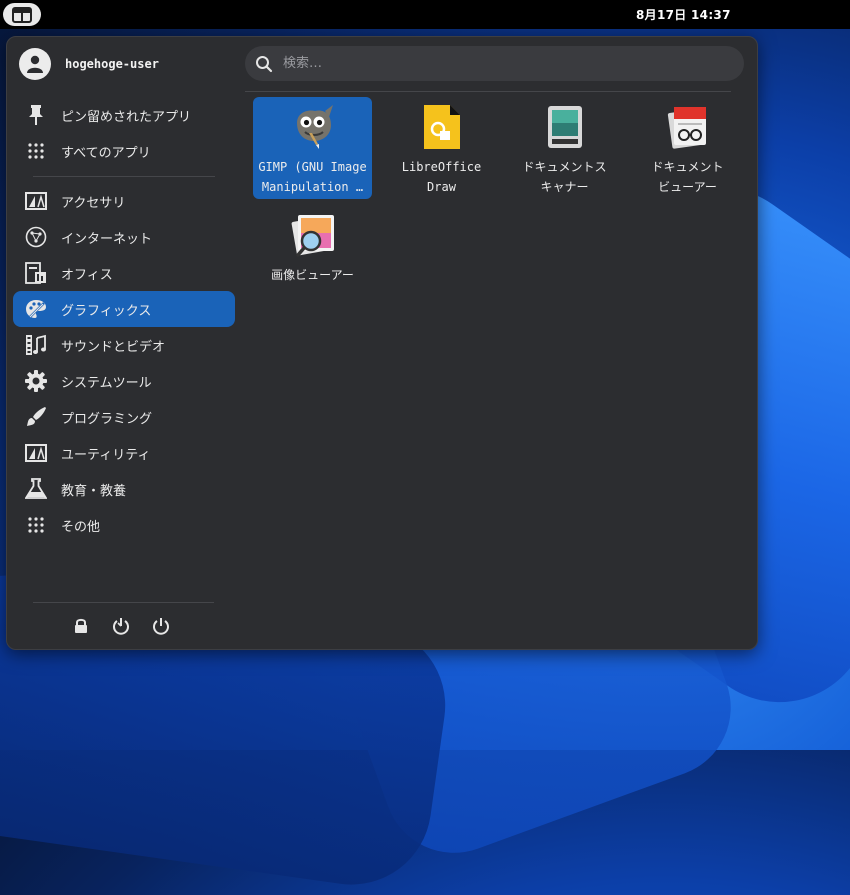 The image size is (850, 895). I want to click on gimp-icon, so click(314, 127).